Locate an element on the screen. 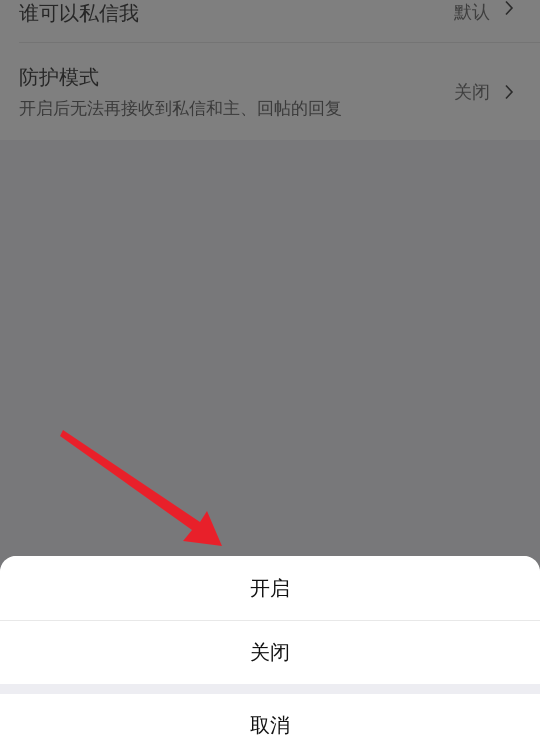  setting-value: 关闭 is located at coordinates (472, 92).